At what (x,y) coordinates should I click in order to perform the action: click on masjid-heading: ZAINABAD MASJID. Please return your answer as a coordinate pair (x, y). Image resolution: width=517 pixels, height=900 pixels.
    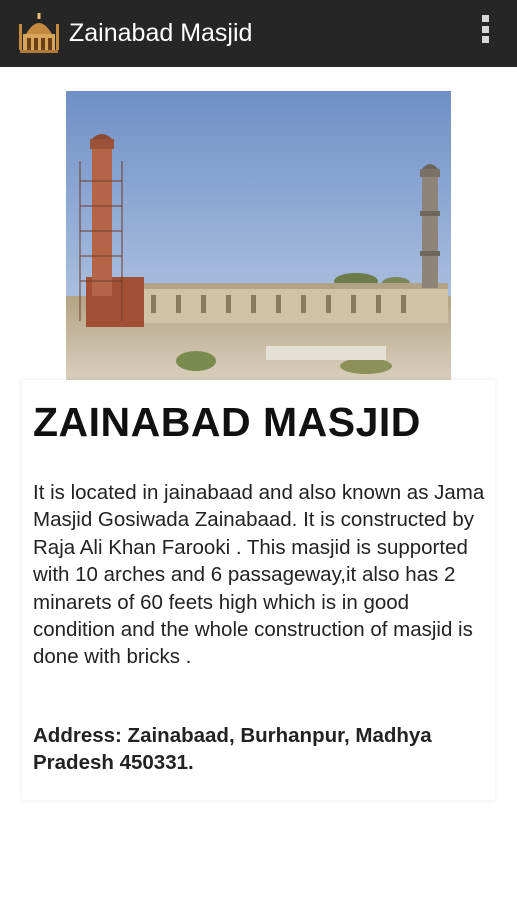
    Looking at the image, I should click on (227, 422).